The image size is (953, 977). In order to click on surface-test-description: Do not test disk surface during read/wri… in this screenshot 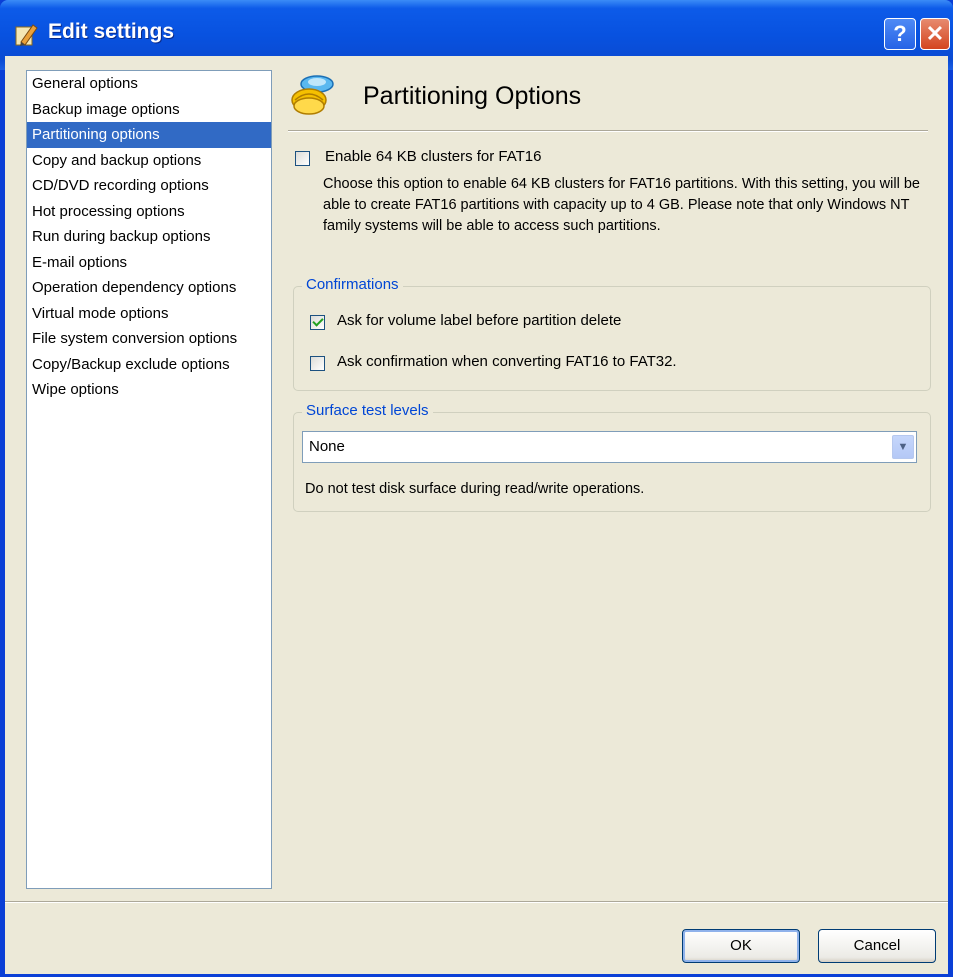, I will do `click(475, 489)`.